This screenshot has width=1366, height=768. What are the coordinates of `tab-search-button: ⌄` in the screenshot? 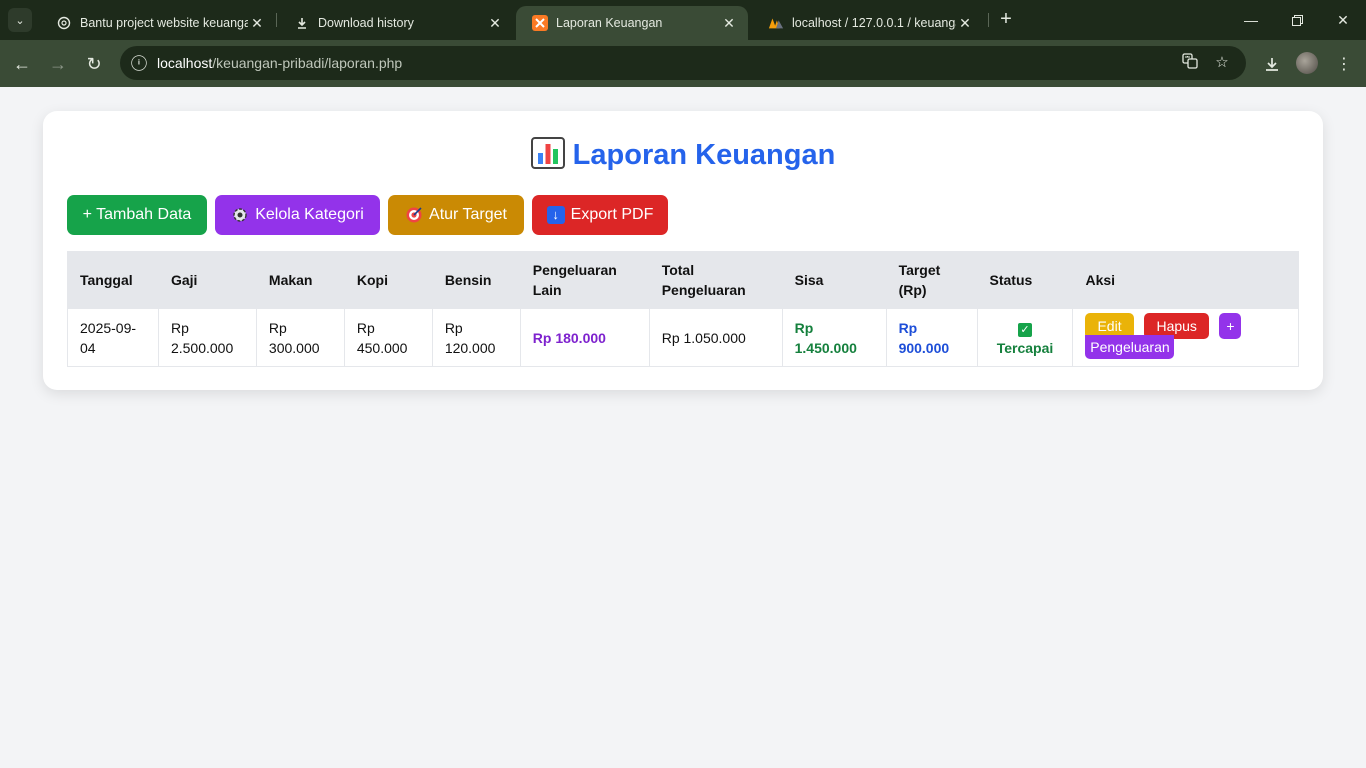 It's located at (20, 20).